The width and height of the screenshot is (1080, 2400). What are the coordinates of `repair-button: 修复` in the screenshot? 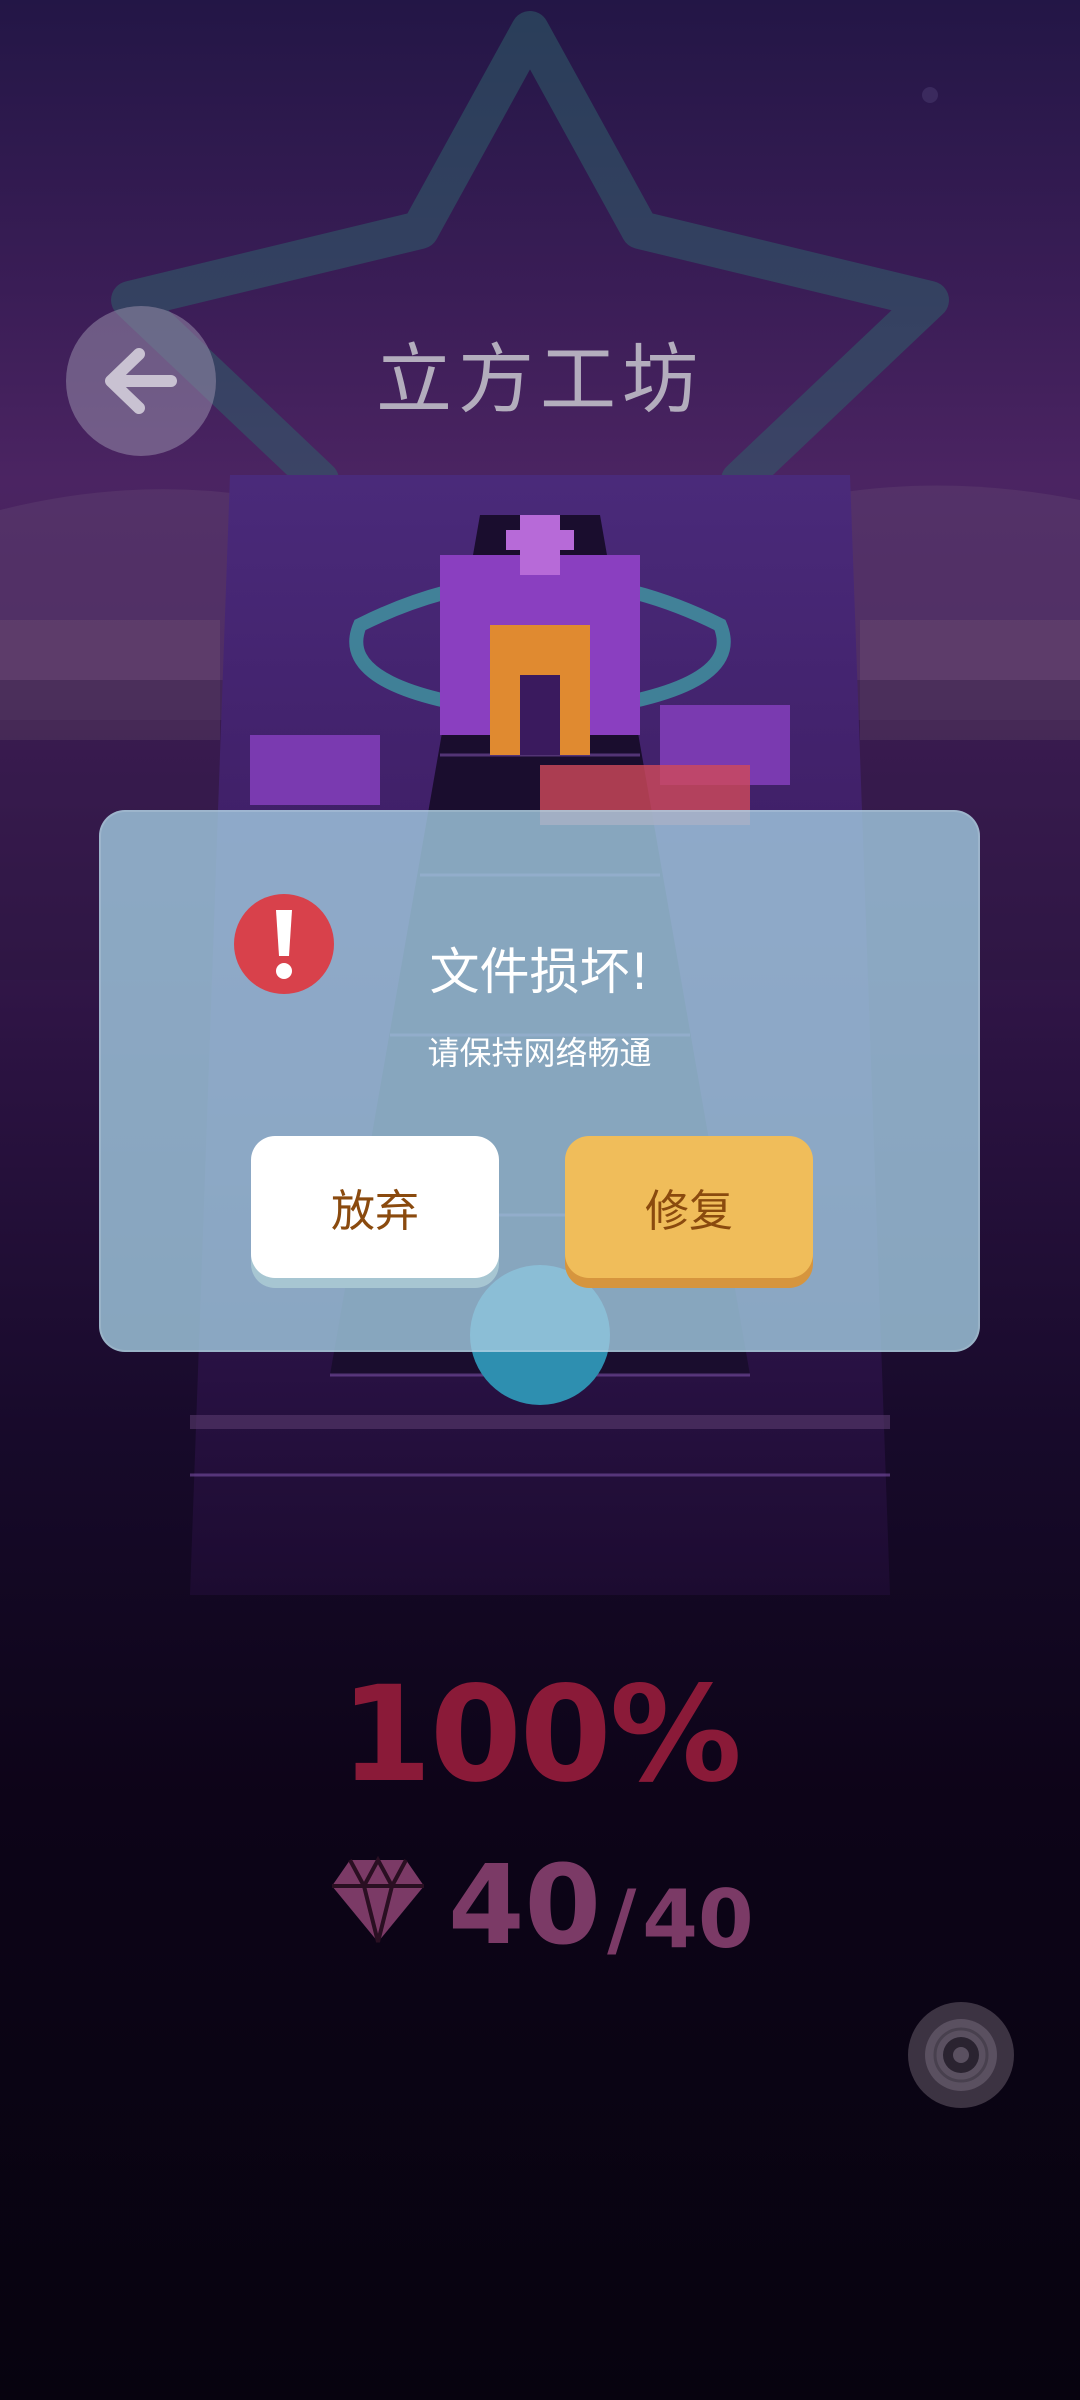 It's located at (689, 1207).